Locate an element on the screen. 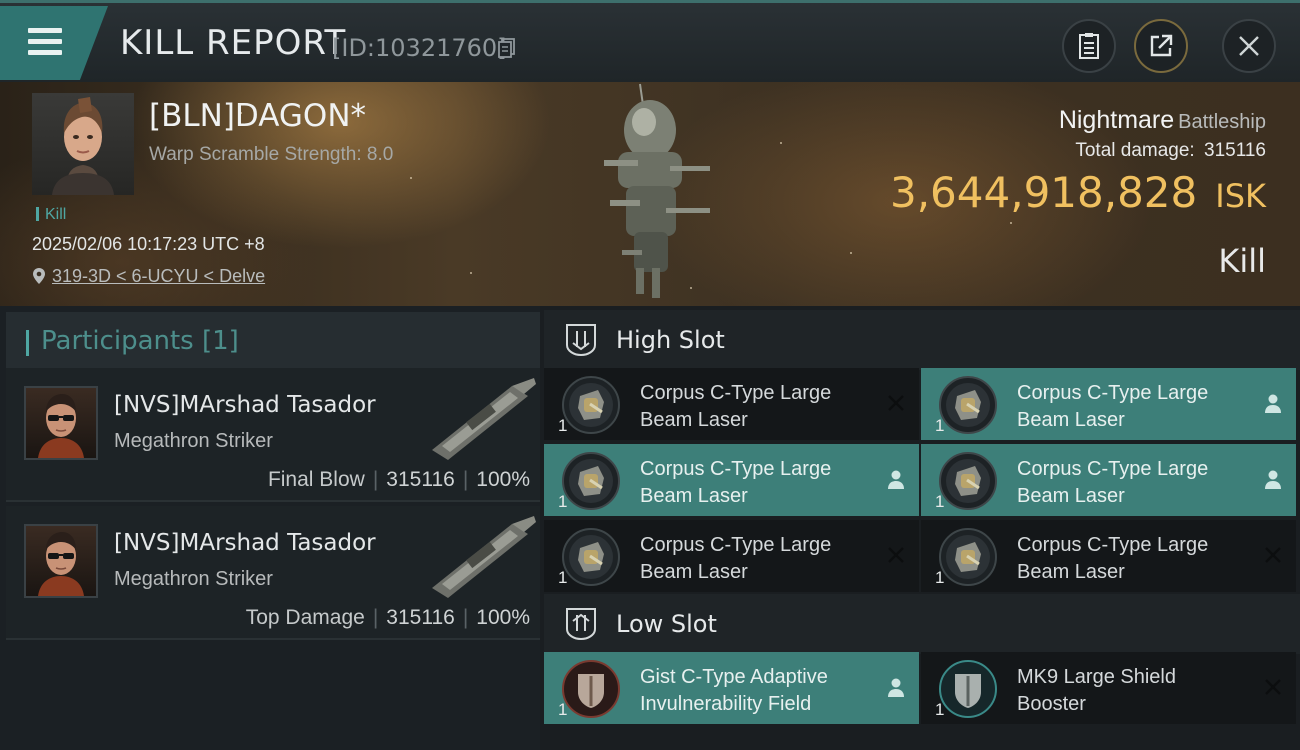 The image size is (1300, 750). clipboard-button is located at coordinates (1089, 46).